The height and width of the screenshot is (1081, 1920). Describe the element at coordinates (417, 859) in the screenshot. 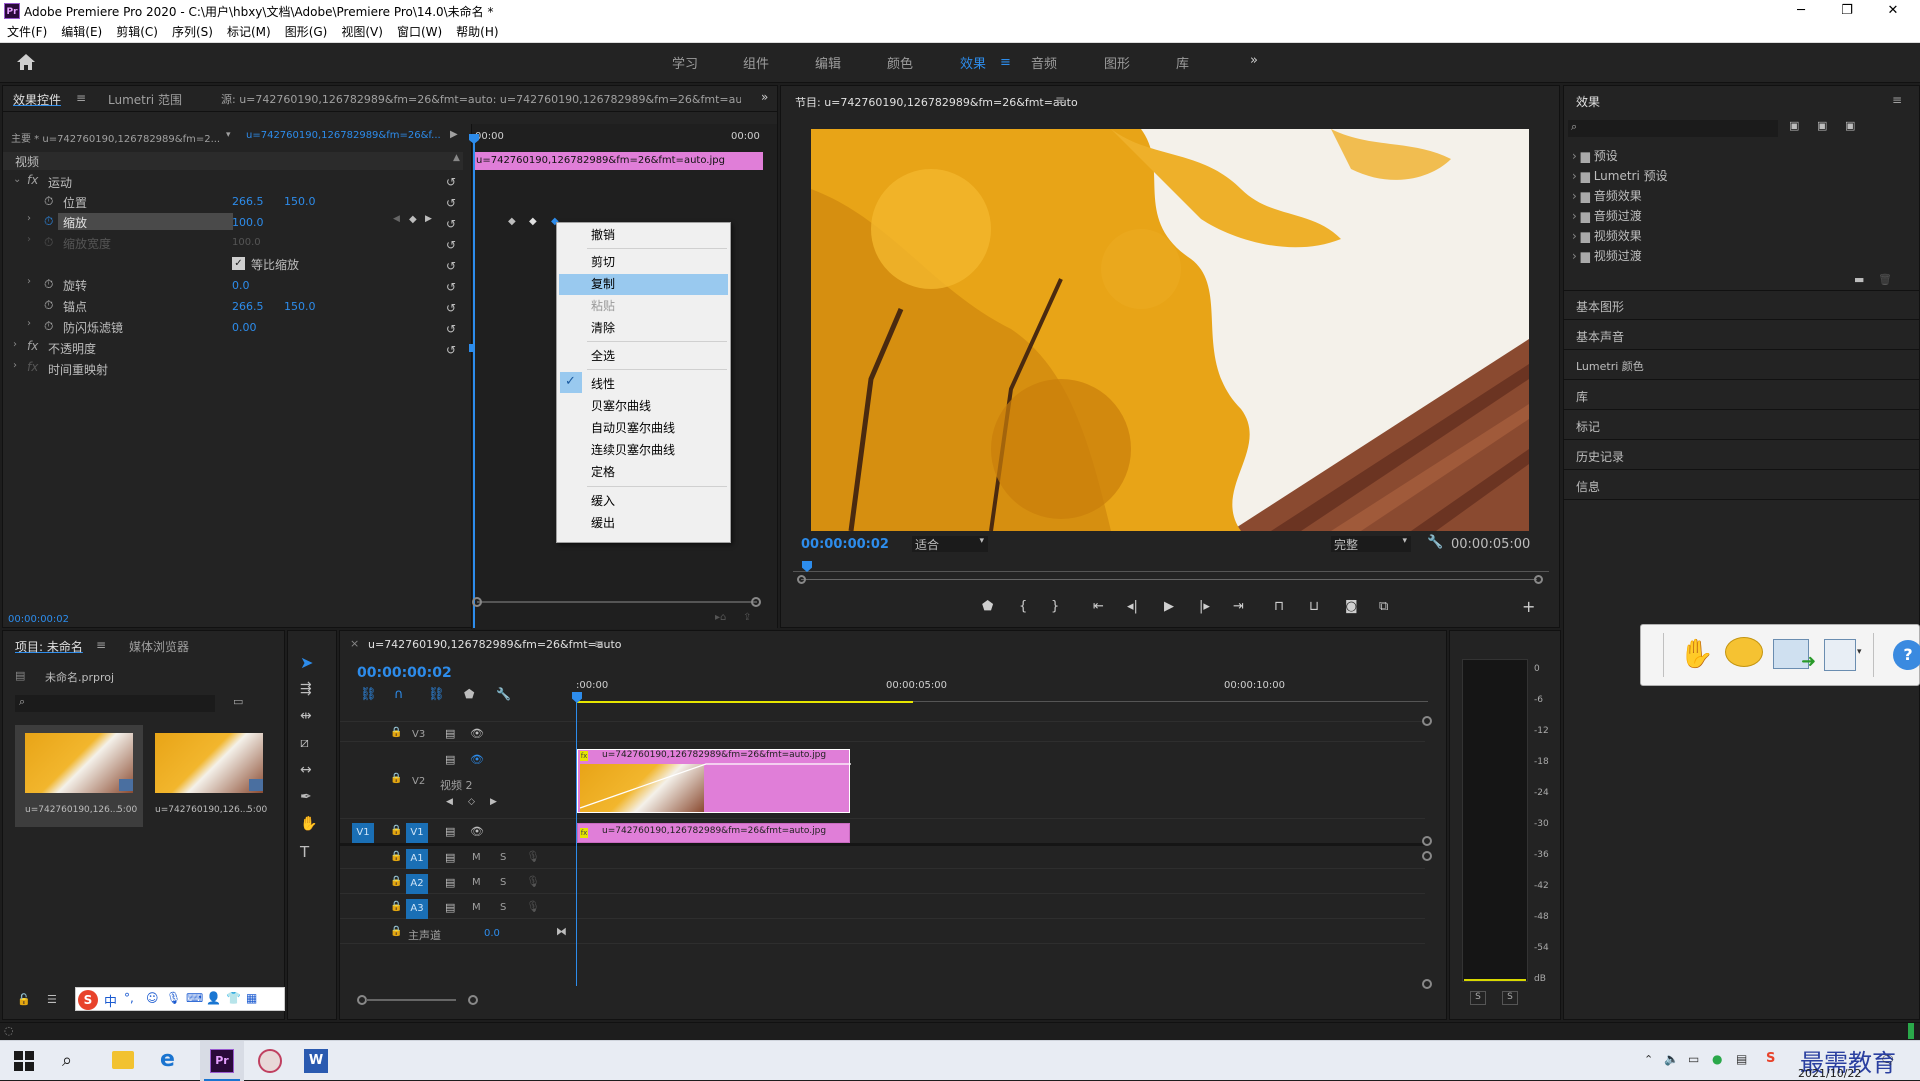

I see `track-target-a1: A1` at that location.